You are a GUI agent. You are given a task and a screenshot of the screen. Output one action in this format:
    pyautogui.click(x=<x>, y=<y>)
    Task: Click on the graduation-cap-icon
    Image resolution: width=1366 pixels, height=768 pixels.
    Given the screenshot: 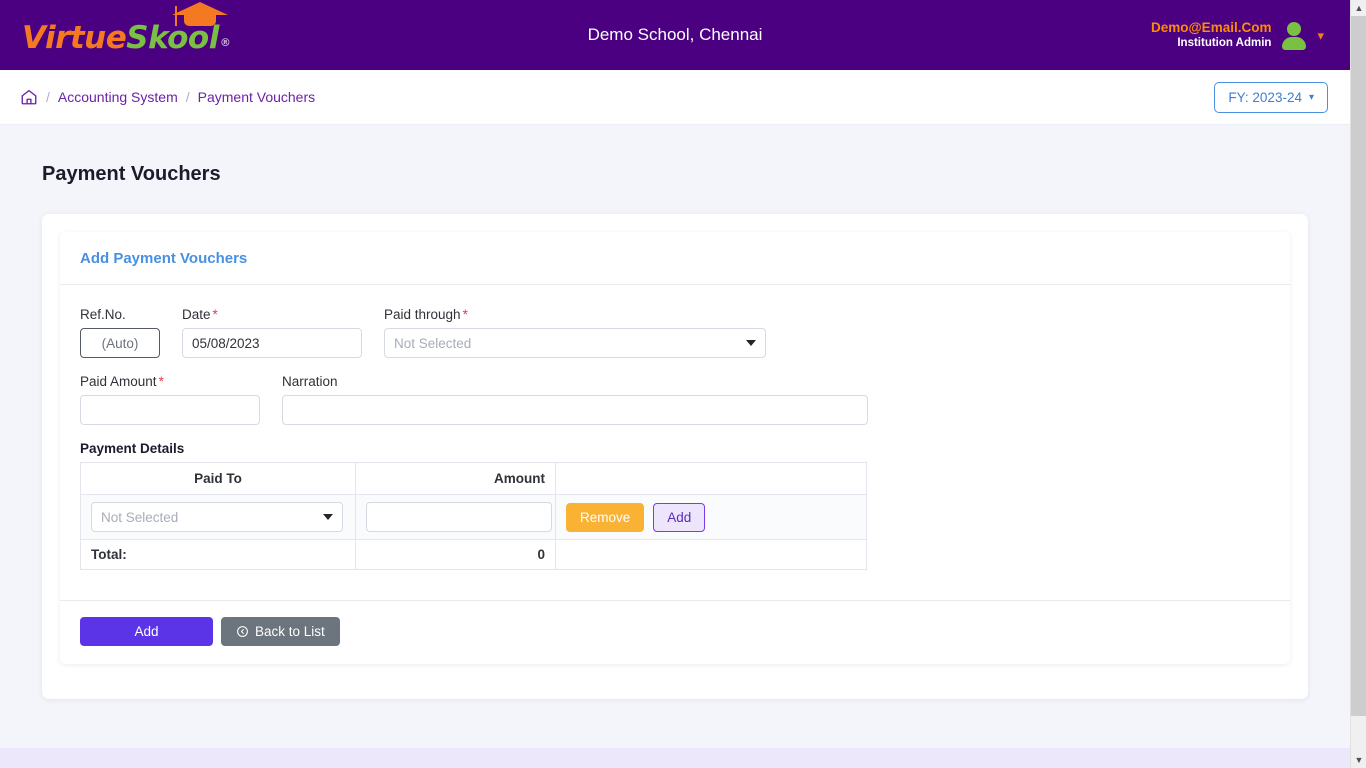 What is the action you would take?
    pyautogui.click(x=200, y=14)
    